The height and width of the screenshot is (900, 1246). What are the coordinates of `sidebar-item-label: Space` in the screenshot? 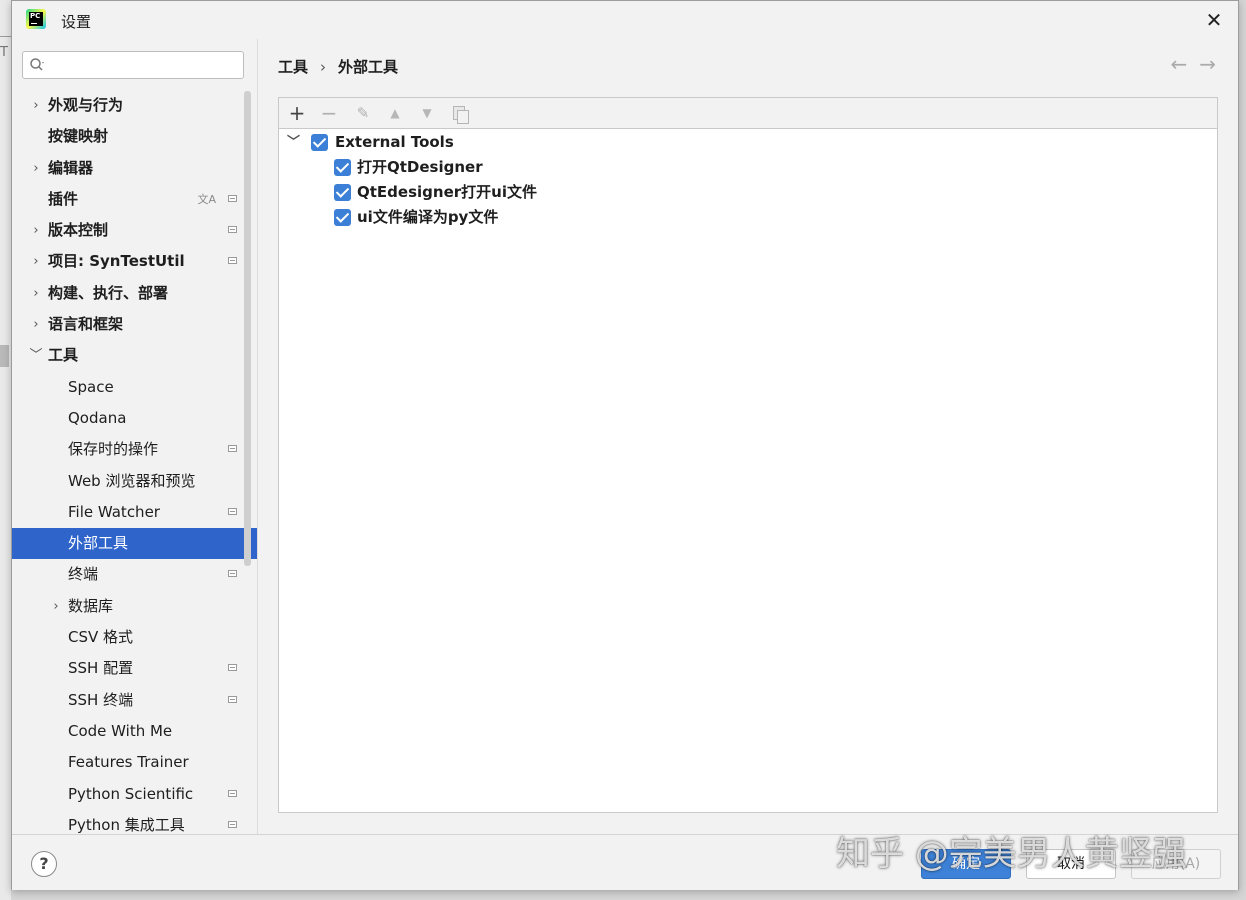 It's located at (91, 386).